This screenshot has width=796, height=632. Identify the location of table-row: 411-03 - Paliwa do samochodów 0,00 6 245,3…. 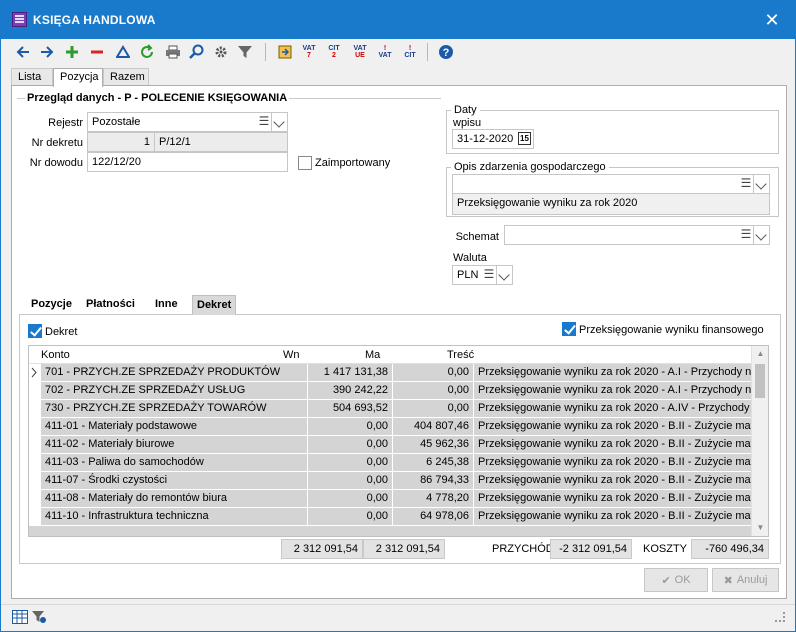
(390, 463).